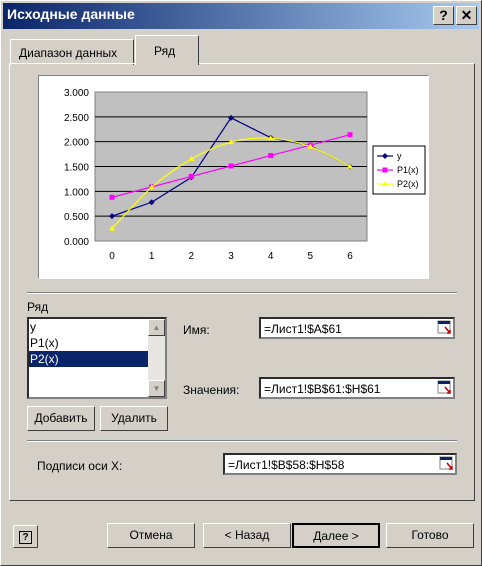  Describe the element at coordinates (211, 390) in the screenshot. I see `values-field-label: Значения:` at that location.